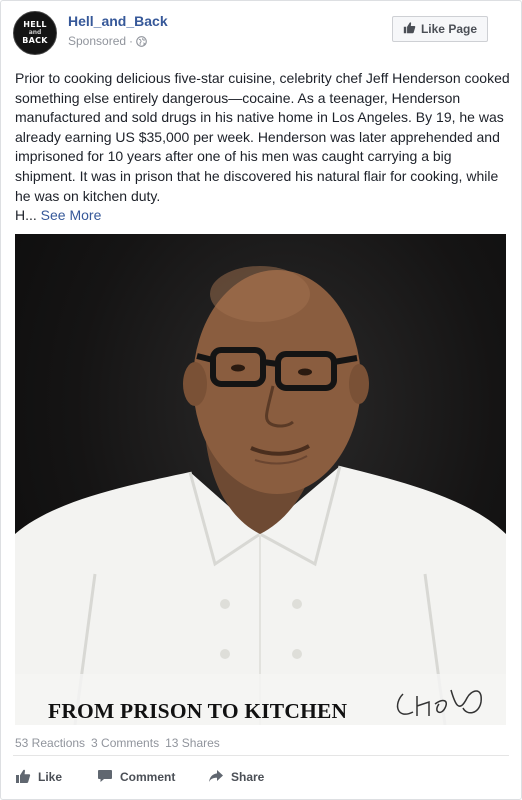  I want to click on comment-label: Comment, so click(148, 777).